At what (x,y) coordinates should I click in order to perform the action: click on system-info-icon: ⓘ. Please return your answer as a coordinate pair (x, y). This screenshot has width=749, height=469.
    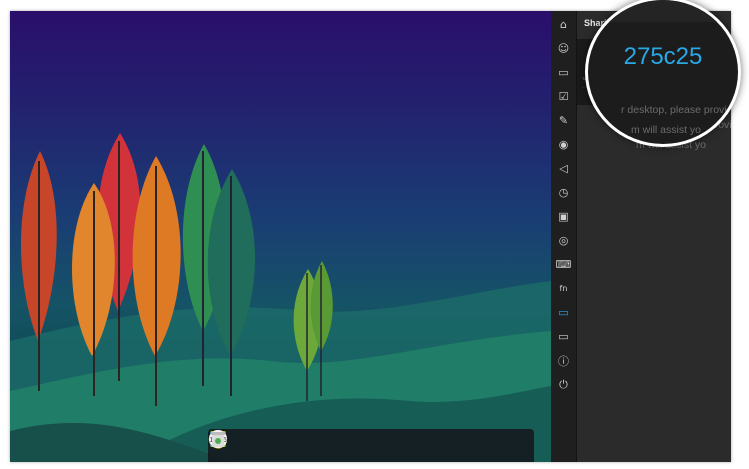
    Looking at the image, I should click on (563, 360).